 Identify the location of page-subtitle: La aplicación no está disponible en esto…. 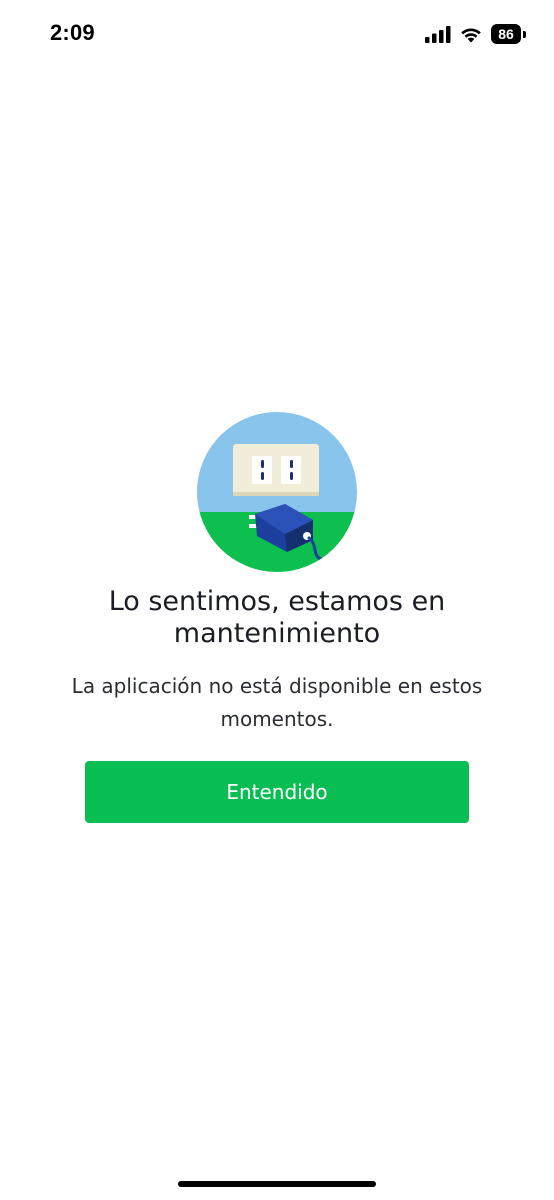
(277, 702).